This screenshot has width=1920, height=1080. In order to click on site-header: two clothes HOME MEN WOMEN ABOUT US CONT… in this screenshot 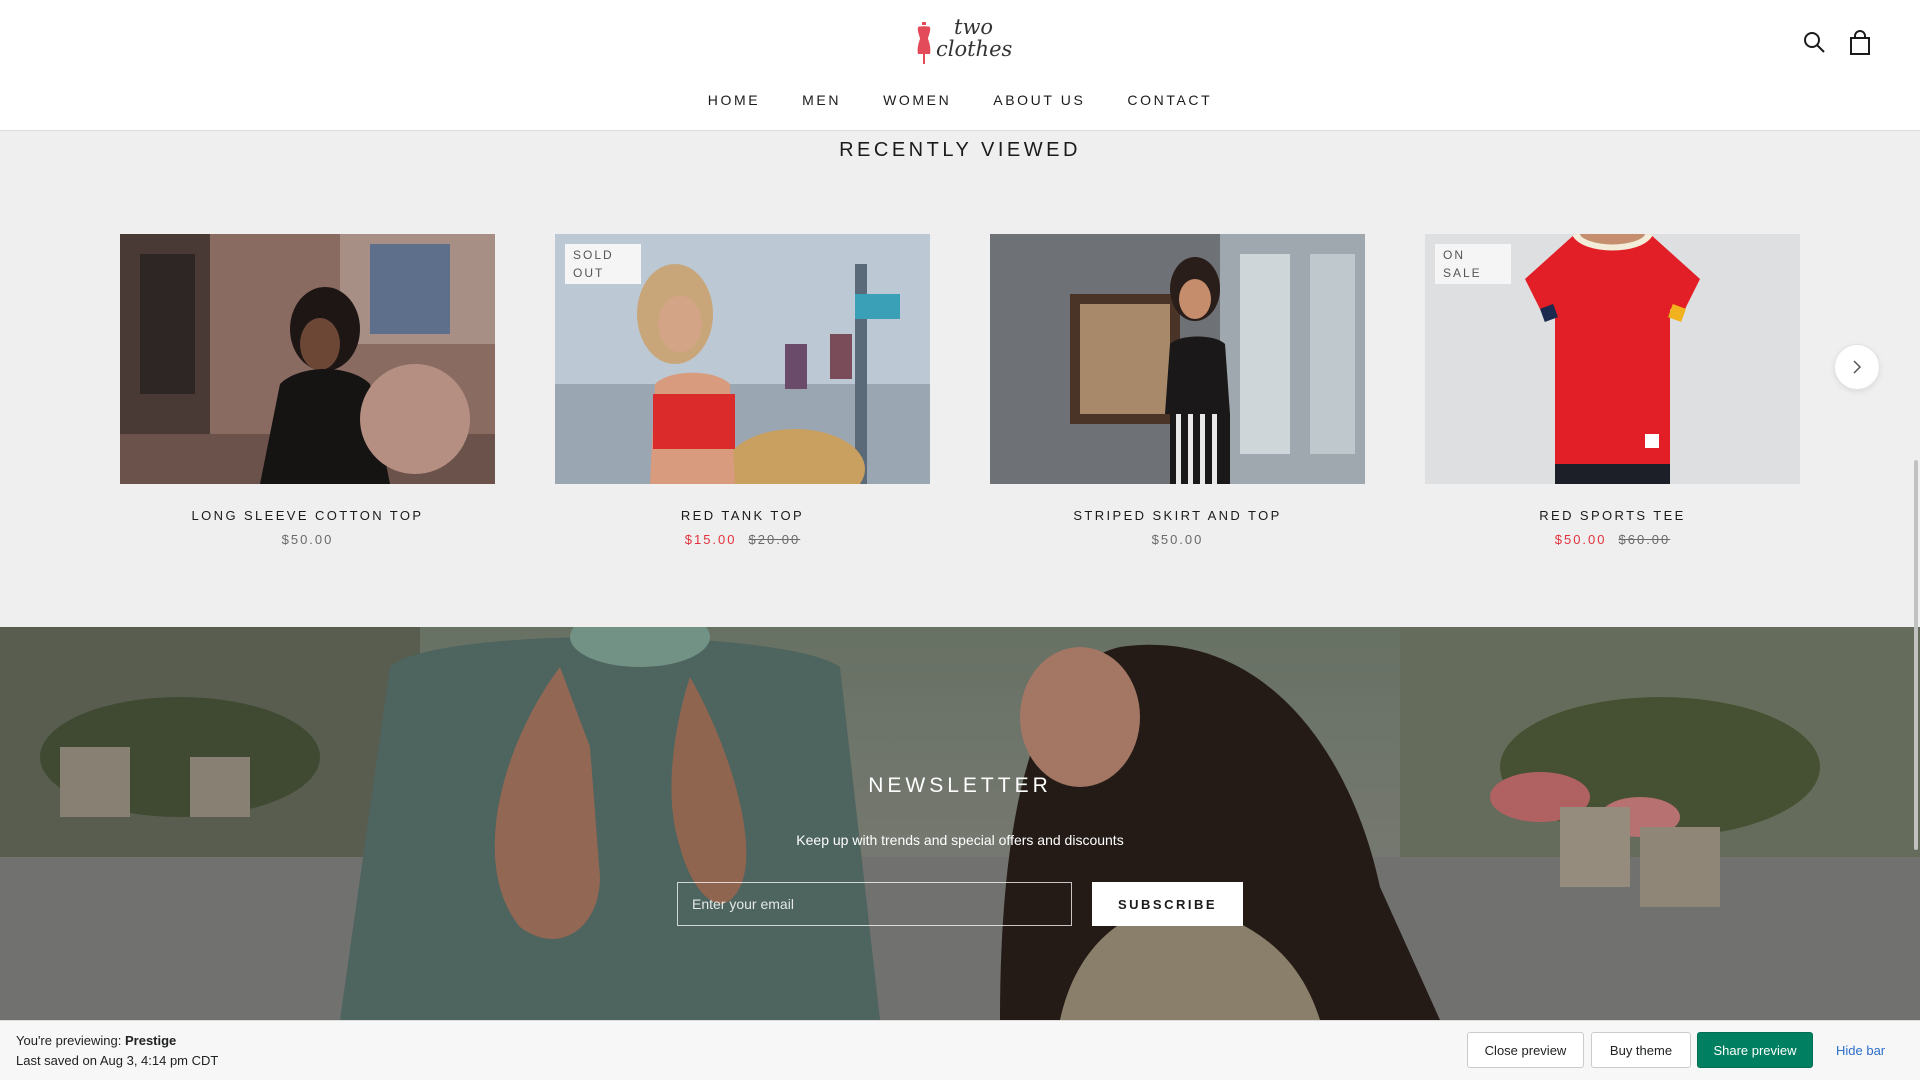, I will do `click(960, 65)`.